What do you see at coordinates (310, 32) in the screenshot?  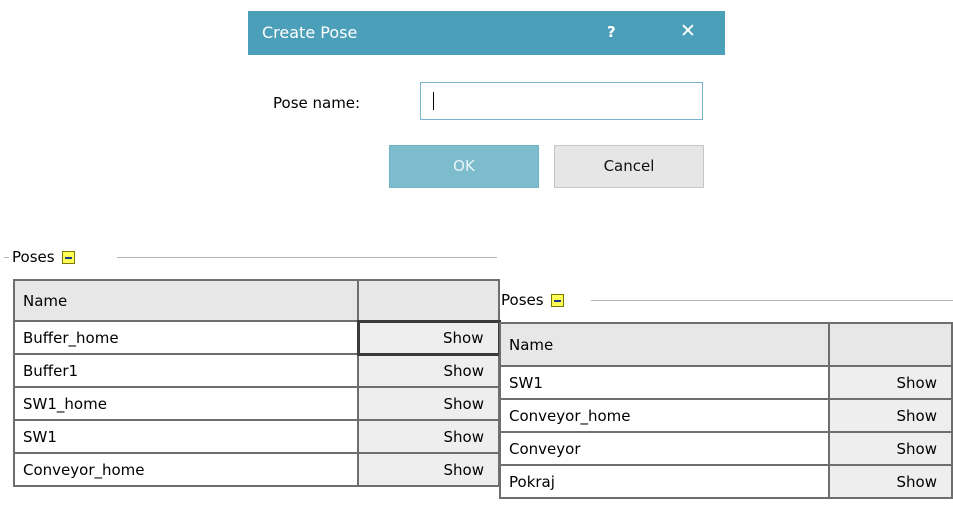 I see `dialog-title: Create Pose` at bounding box center [310, 32].